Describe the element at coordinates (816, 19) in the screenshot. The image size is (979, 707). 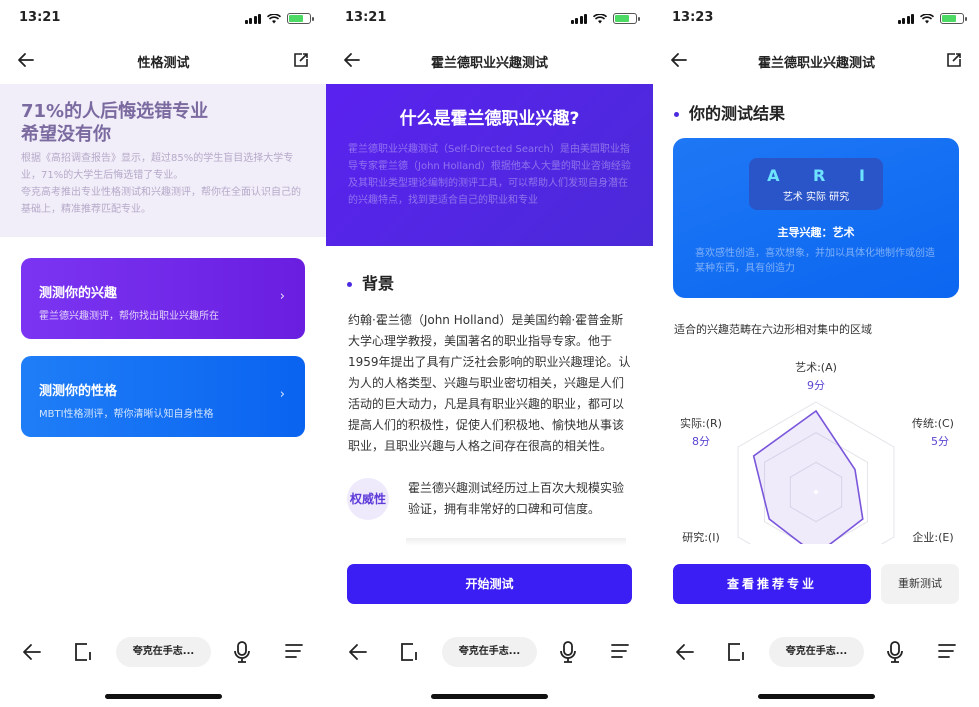
I see `status-bar: 13:23` at that location.